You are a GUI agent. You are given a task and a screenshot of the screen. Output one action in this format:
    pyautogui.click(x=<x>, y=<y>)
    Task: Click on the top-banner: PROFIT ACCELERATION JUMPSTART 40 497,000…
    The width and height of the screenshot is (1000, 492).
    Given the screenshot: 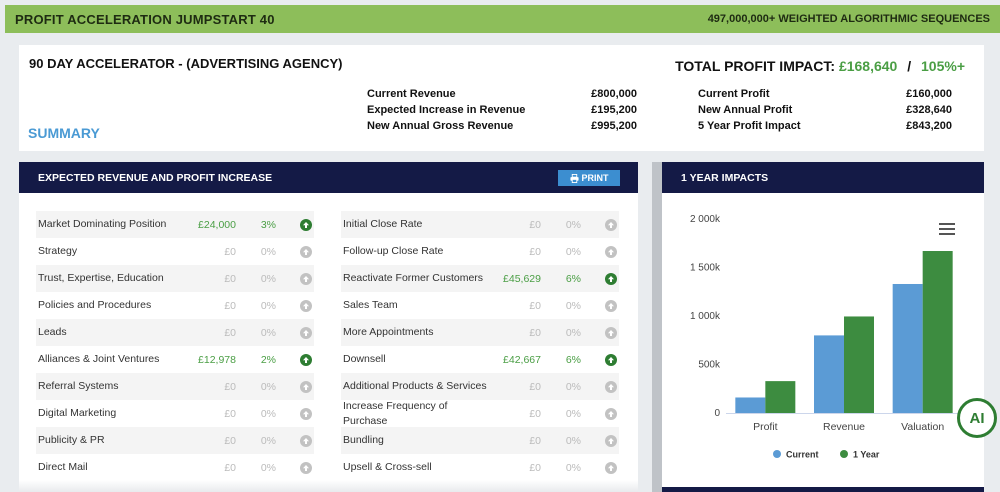 What is the action you would take?
    pyautogui.click(x=502, y=19)
    